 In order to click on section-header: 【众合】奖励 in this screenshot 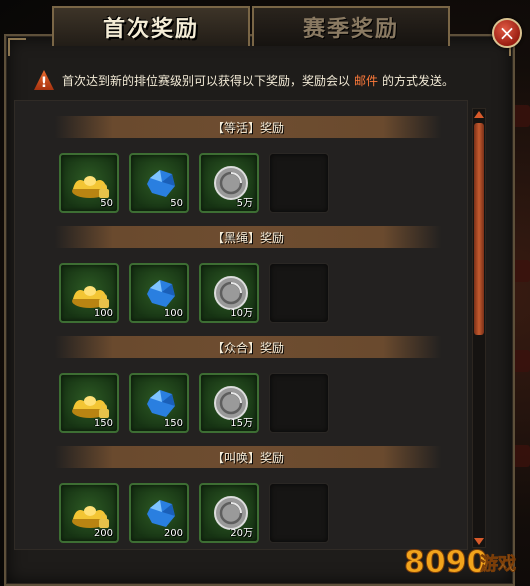, I will do `click(248, 347)`.